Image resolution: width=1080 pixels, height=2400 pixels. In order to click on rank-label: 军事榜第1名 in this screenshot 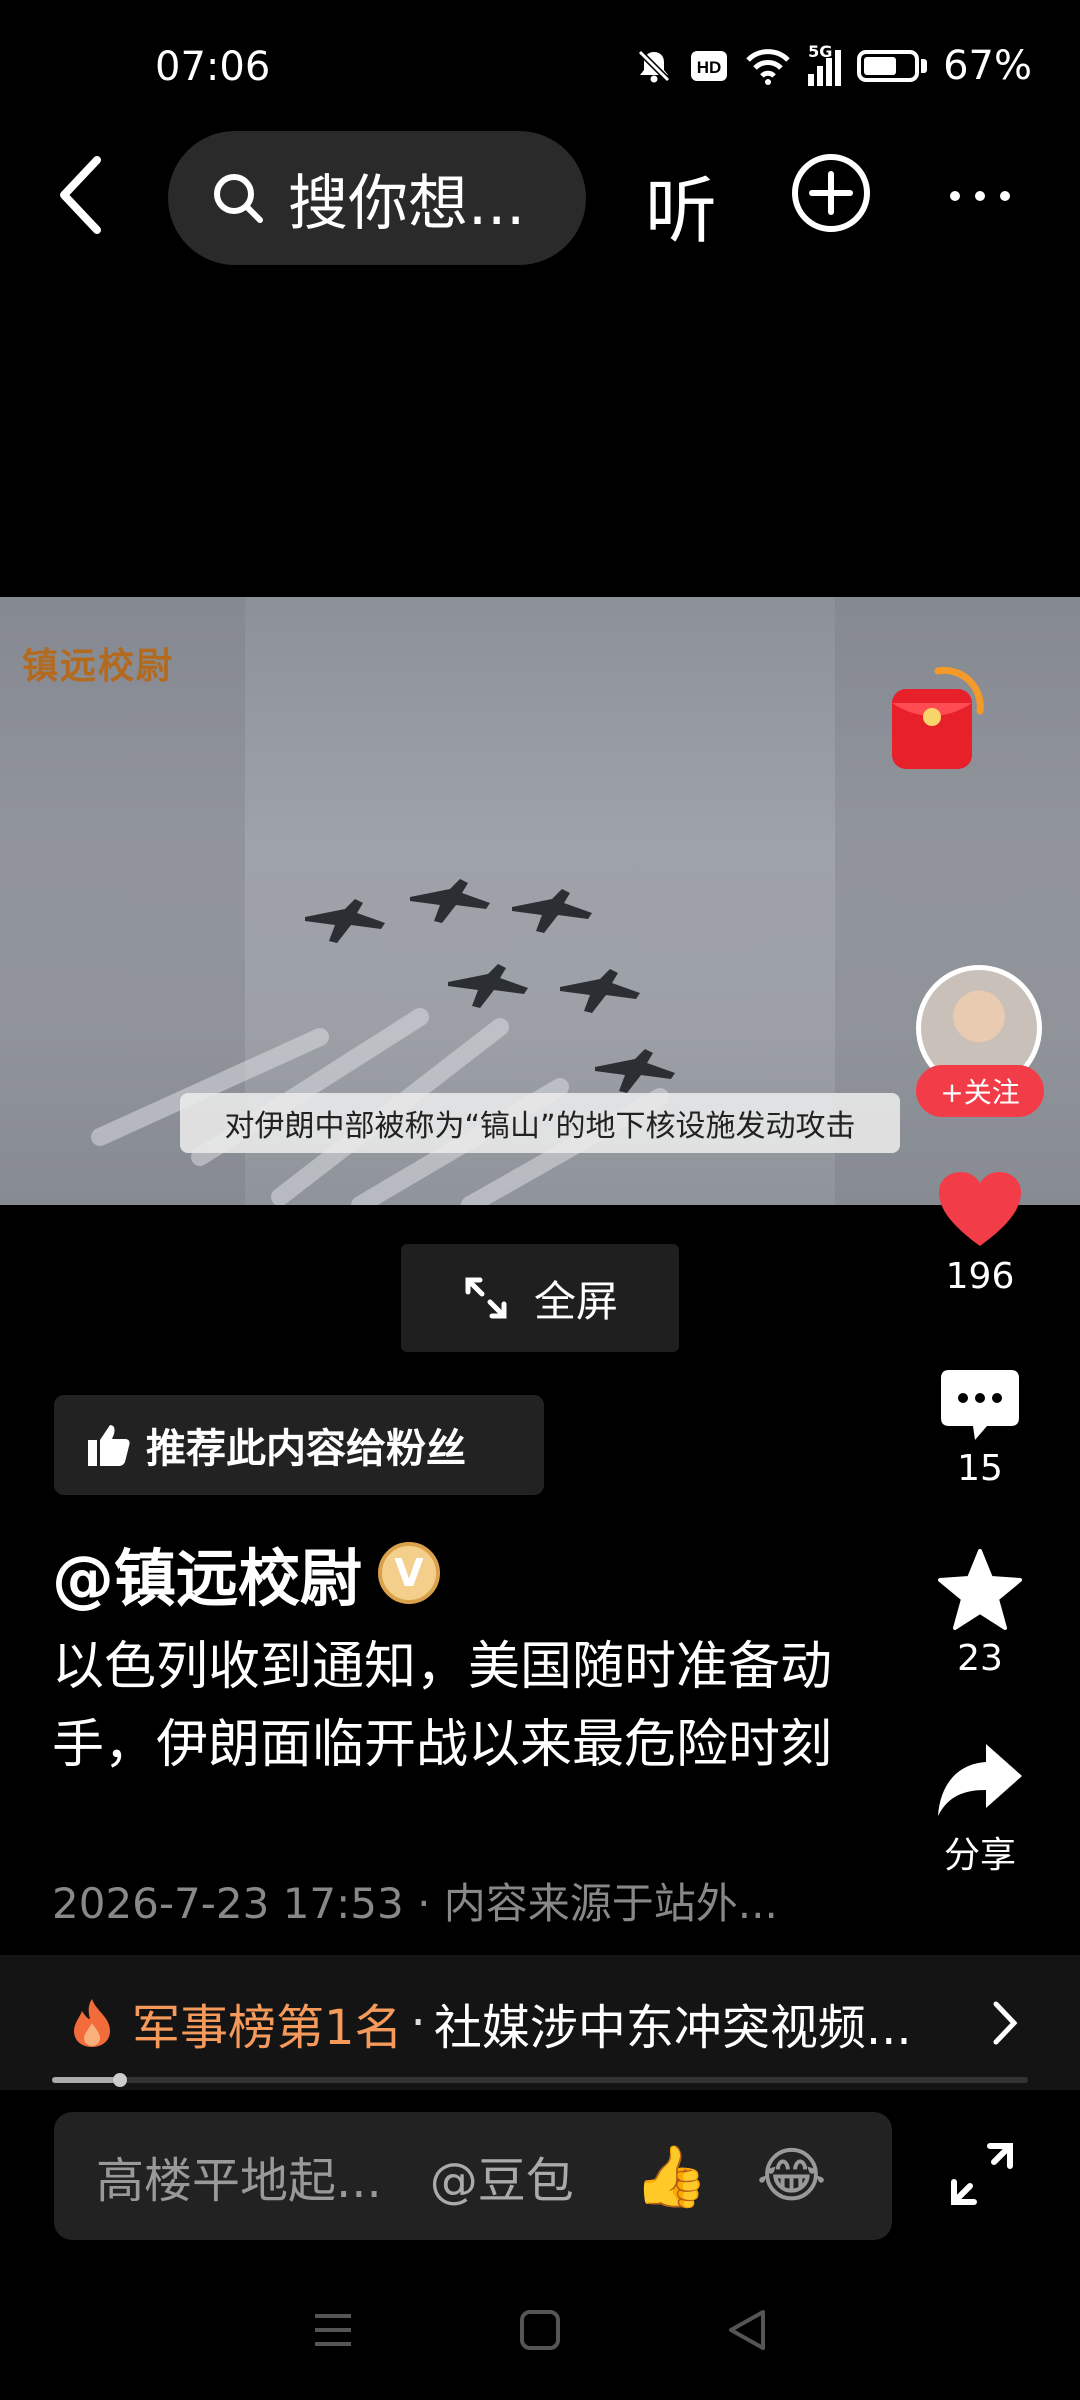, I will do `click(267, 2027)`.